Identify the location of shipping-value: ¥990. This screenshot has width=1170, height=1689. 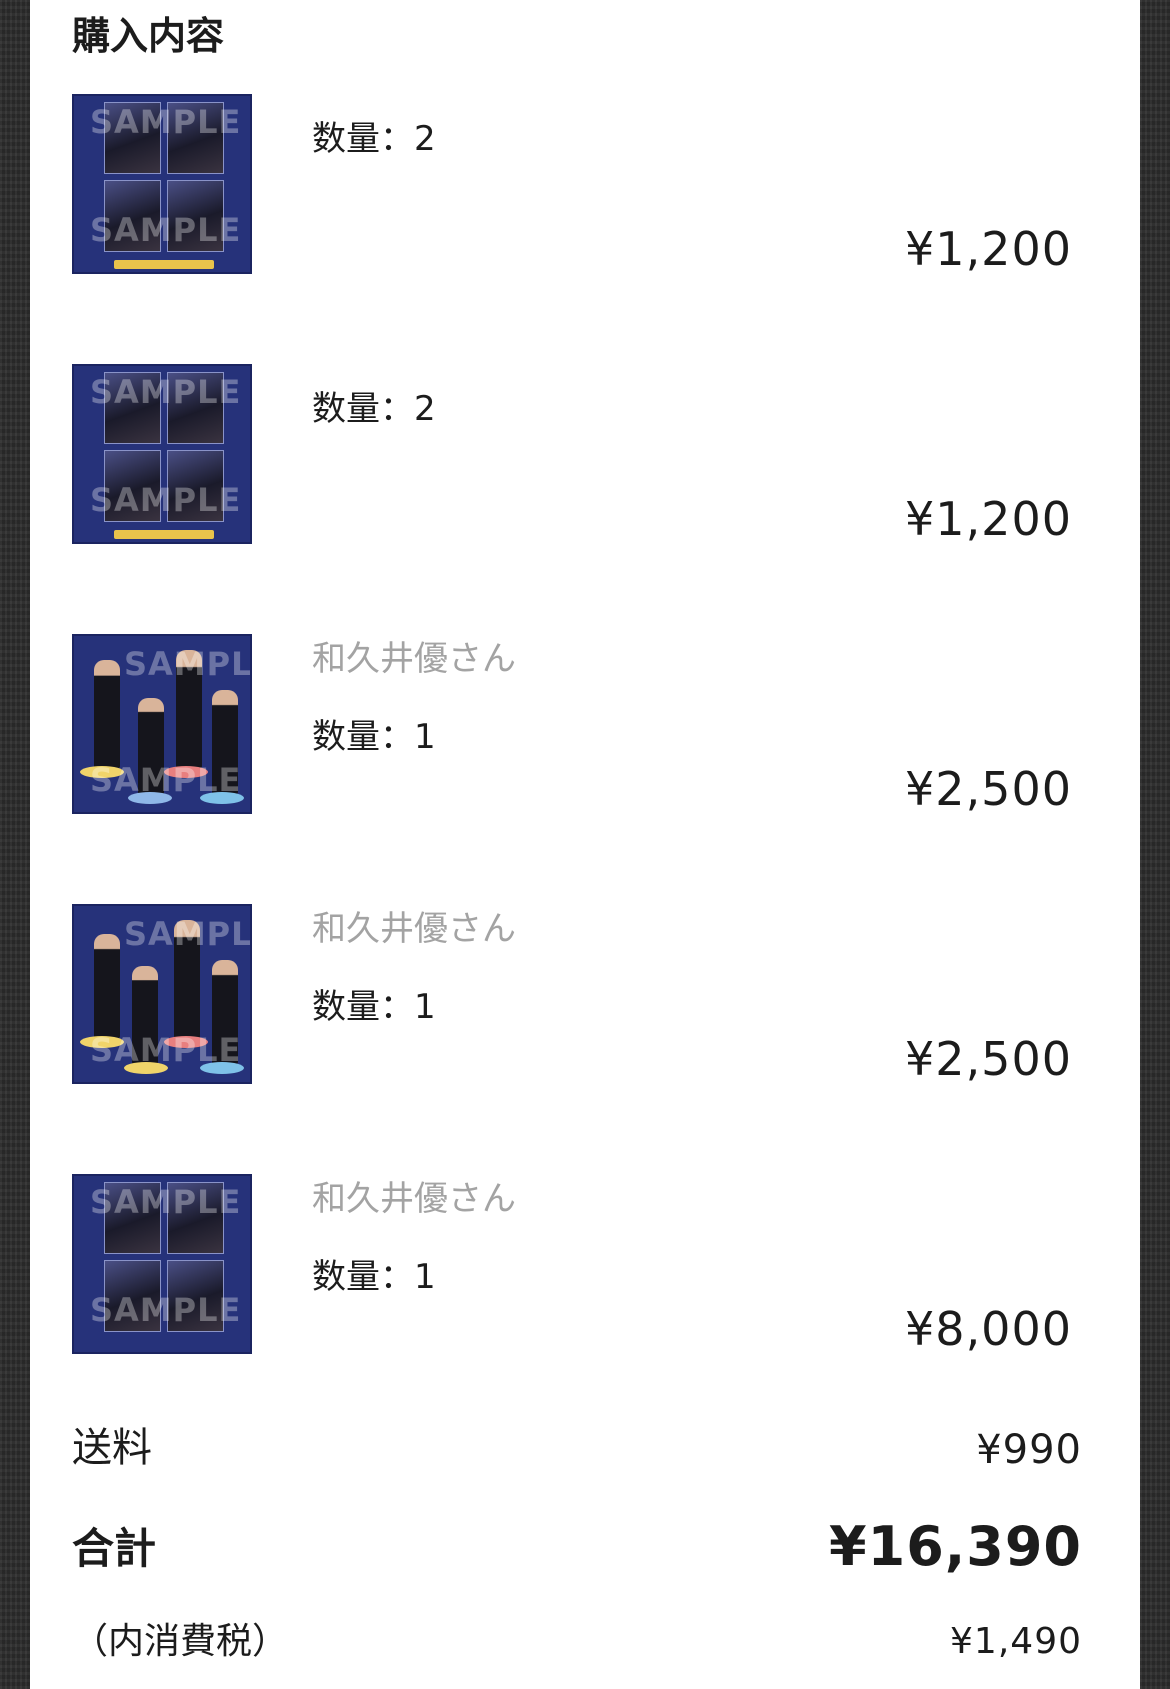
(1029, 1450).